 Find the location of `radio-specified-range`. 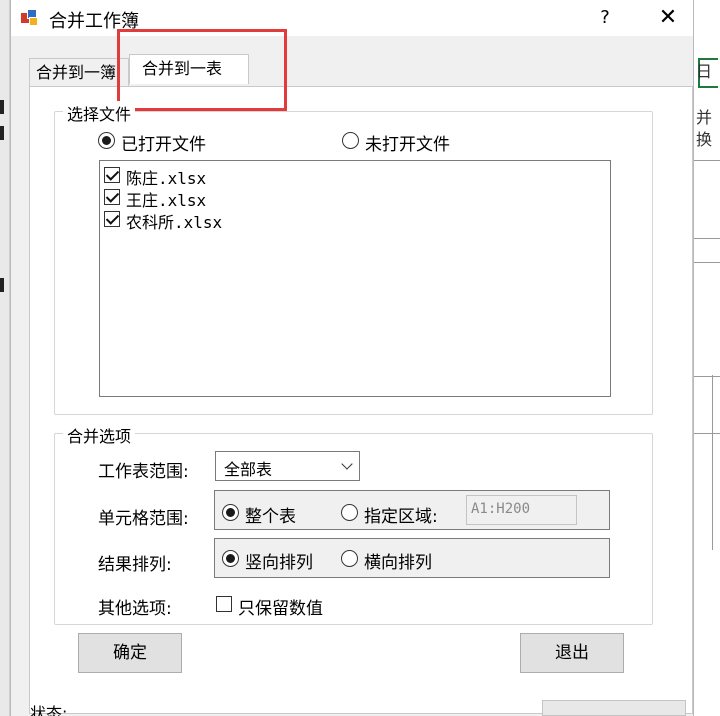

radio-specified-range is located at coordinates (349, 512).